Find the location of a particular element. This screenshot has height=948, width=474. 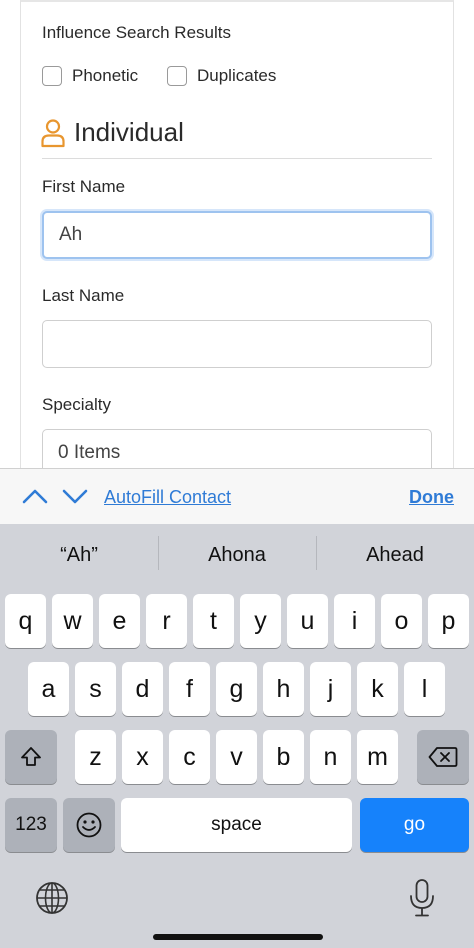

key-i: i is located at coordinates (354, 621).